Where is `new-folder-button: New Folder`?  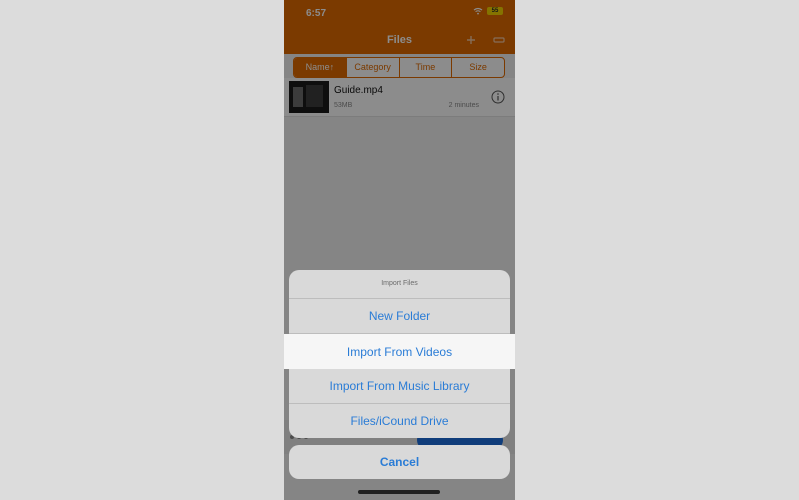 new-folder-button: New Folder is located at coordinates (399, 316).